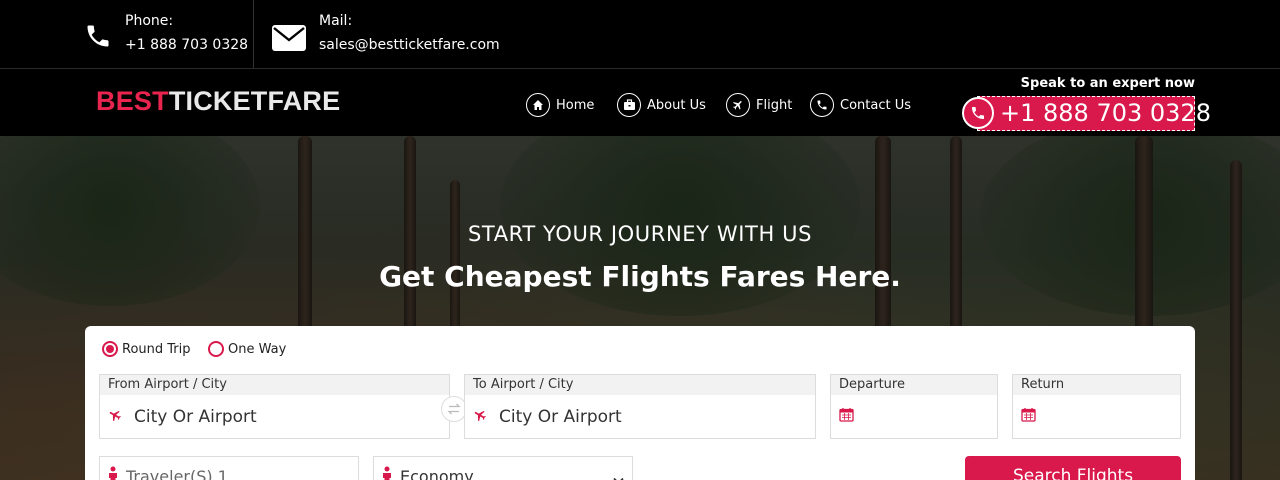 This screenshot has width=1280, height=480. What do you see at coordinates (875, 105) in the screenshot?
I see `nav-label-contact: Contact Us` at bounding box center [875, 105].